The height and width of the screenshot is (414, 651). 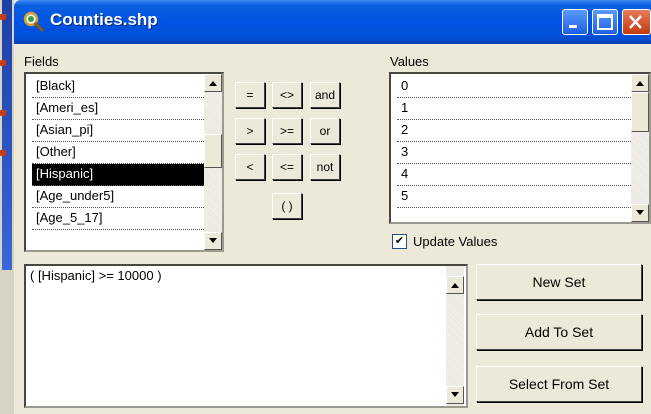 What do you see at coordinates (7, 207) in the screenshot?
I see `background-window-edge` at bounding box center [7, 207].